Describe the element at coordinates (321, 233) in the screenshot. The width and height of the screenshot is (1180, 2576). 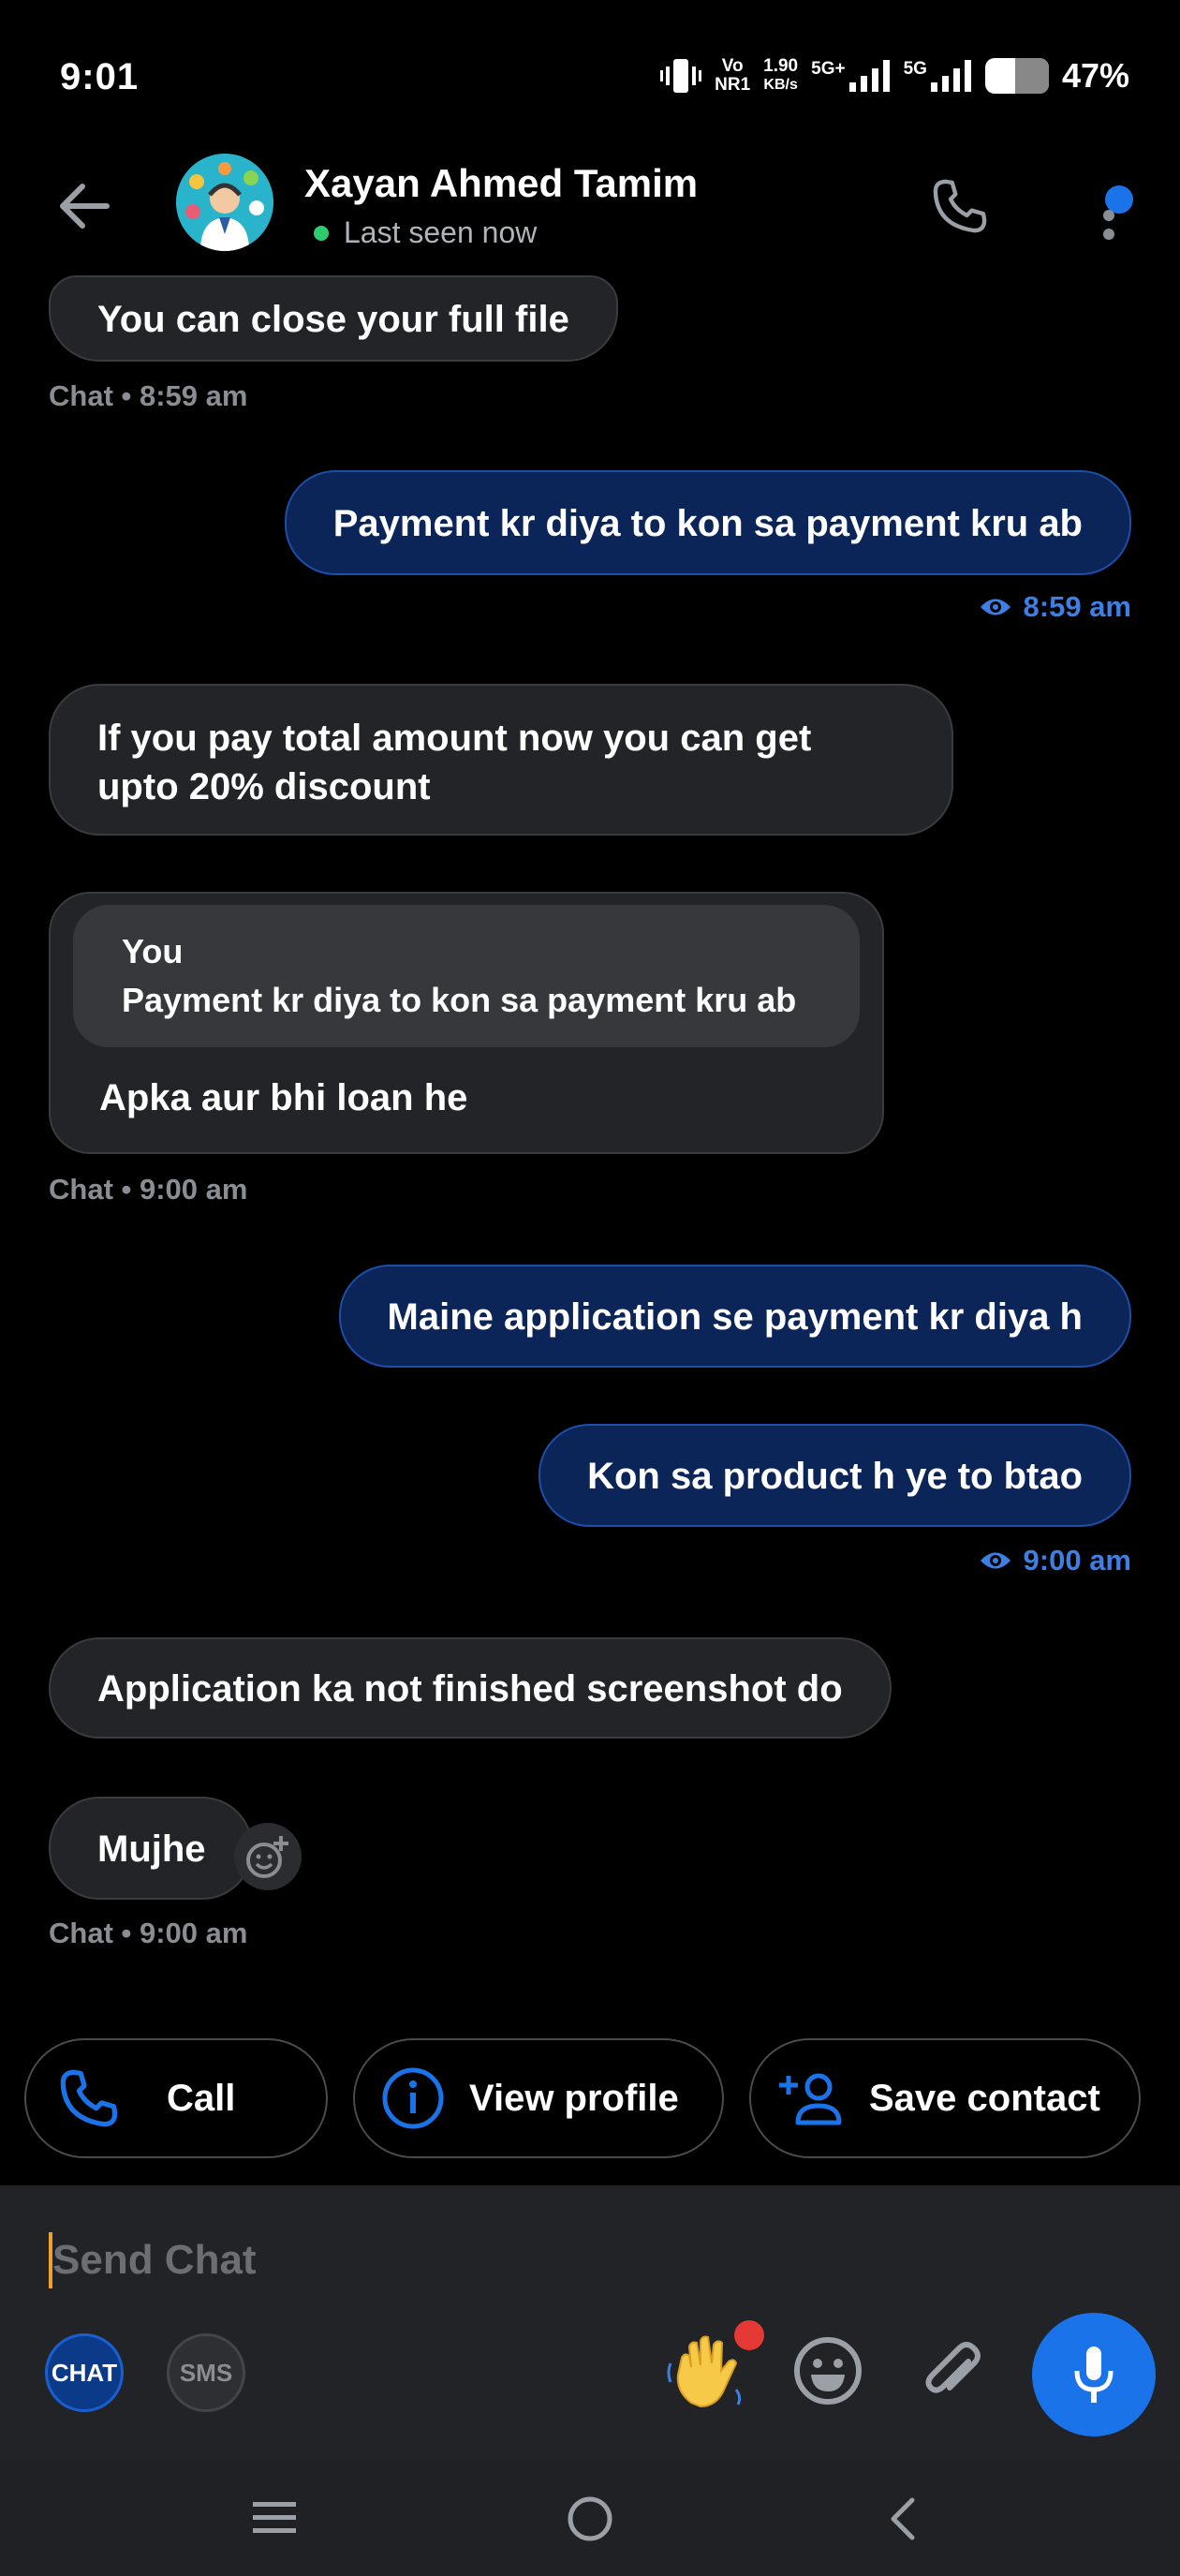
I see `online-dot-icon` at that location.